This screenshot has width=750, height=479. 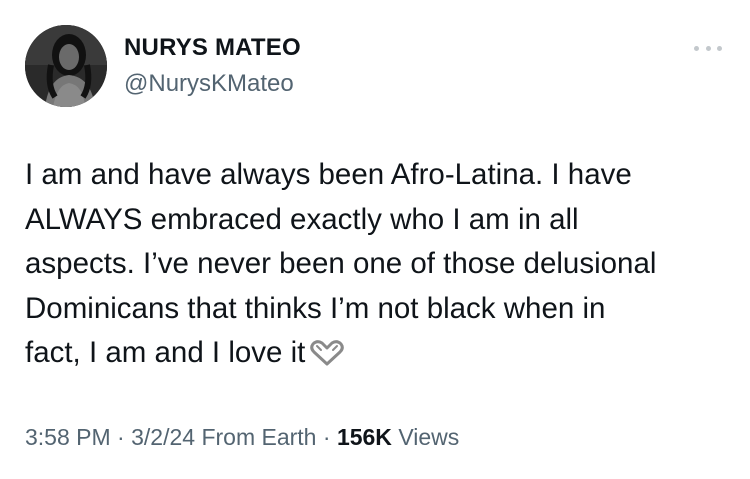 What do you see at coordinates (375, 355) in the screenshot?
I see `tweet-text-line-last: fact, I am and I love it` at bounding box center [375, 355].